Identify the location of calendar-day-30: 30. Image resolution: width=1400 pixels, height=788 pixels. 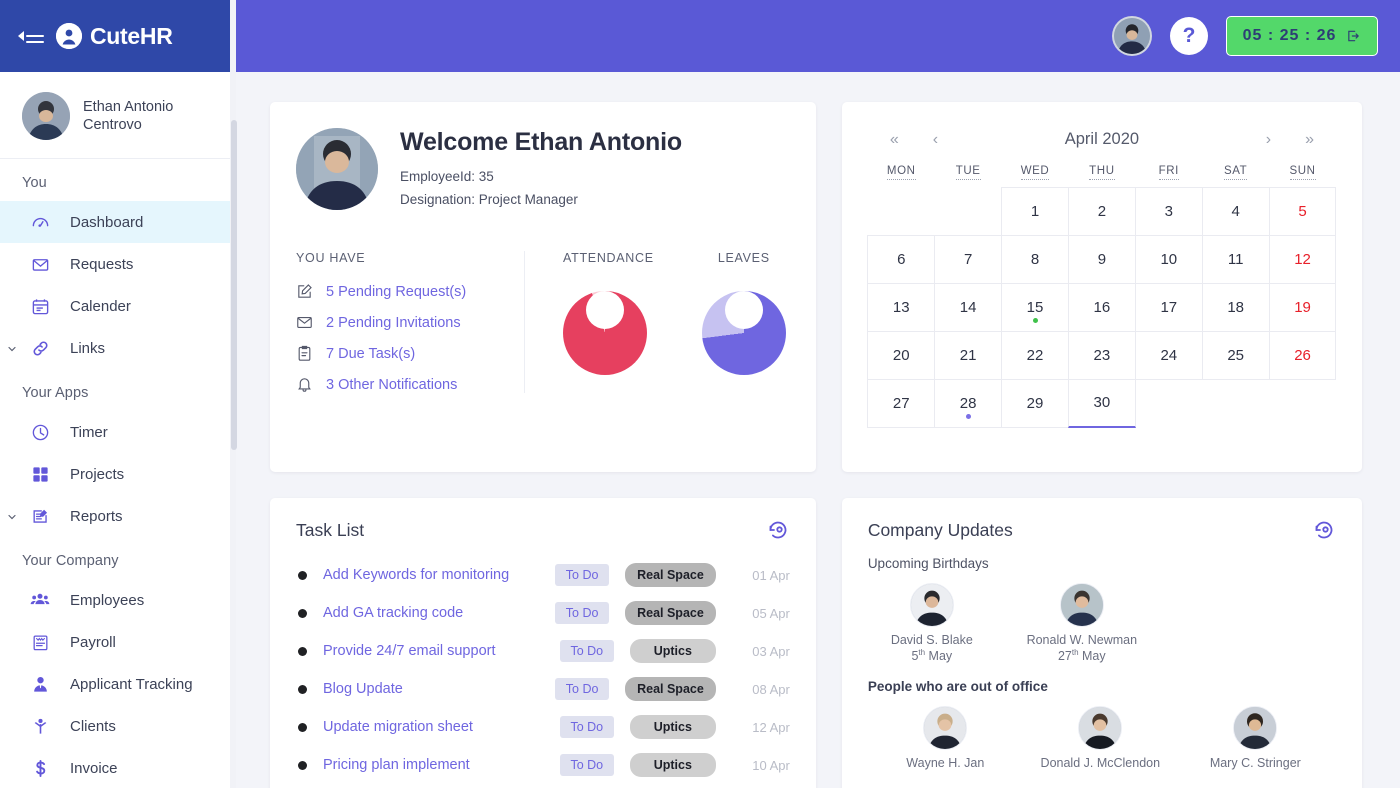
(1101, 403).